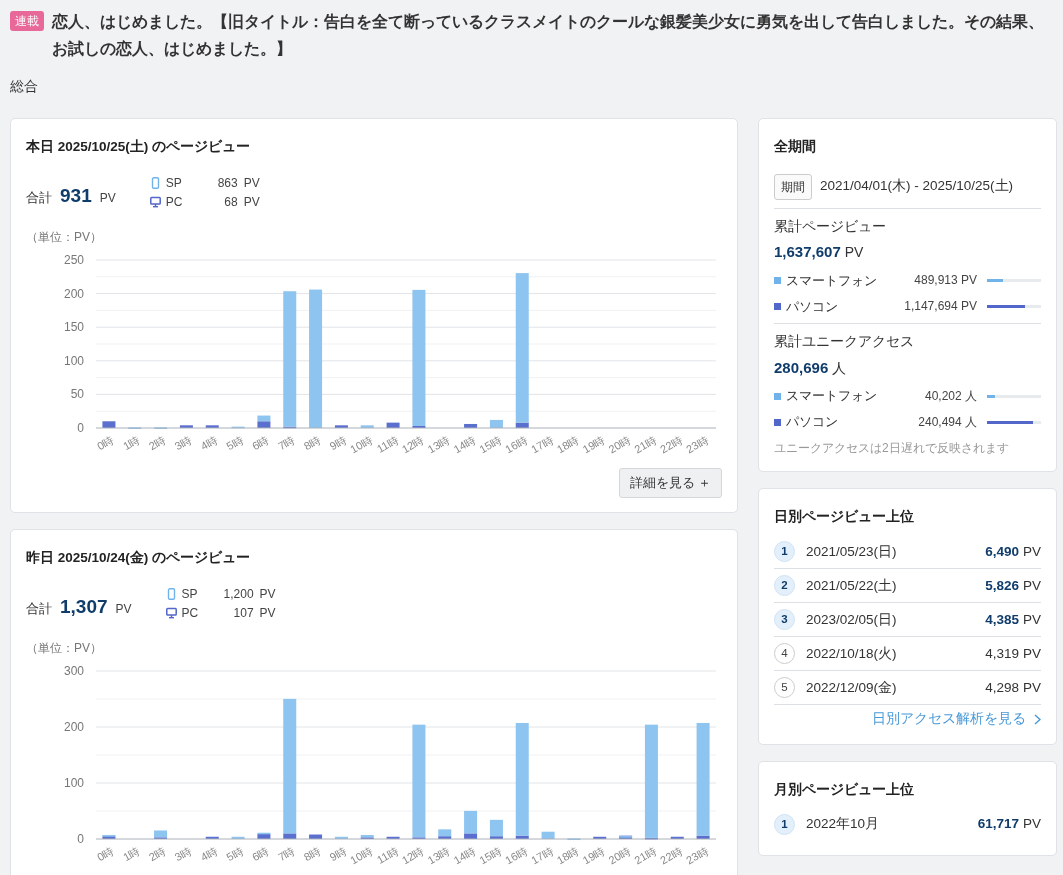  What do you see at coordinates (438, 854) in the screenshot?
I see `axis-label: 13時` at bounding box center [438, 854].